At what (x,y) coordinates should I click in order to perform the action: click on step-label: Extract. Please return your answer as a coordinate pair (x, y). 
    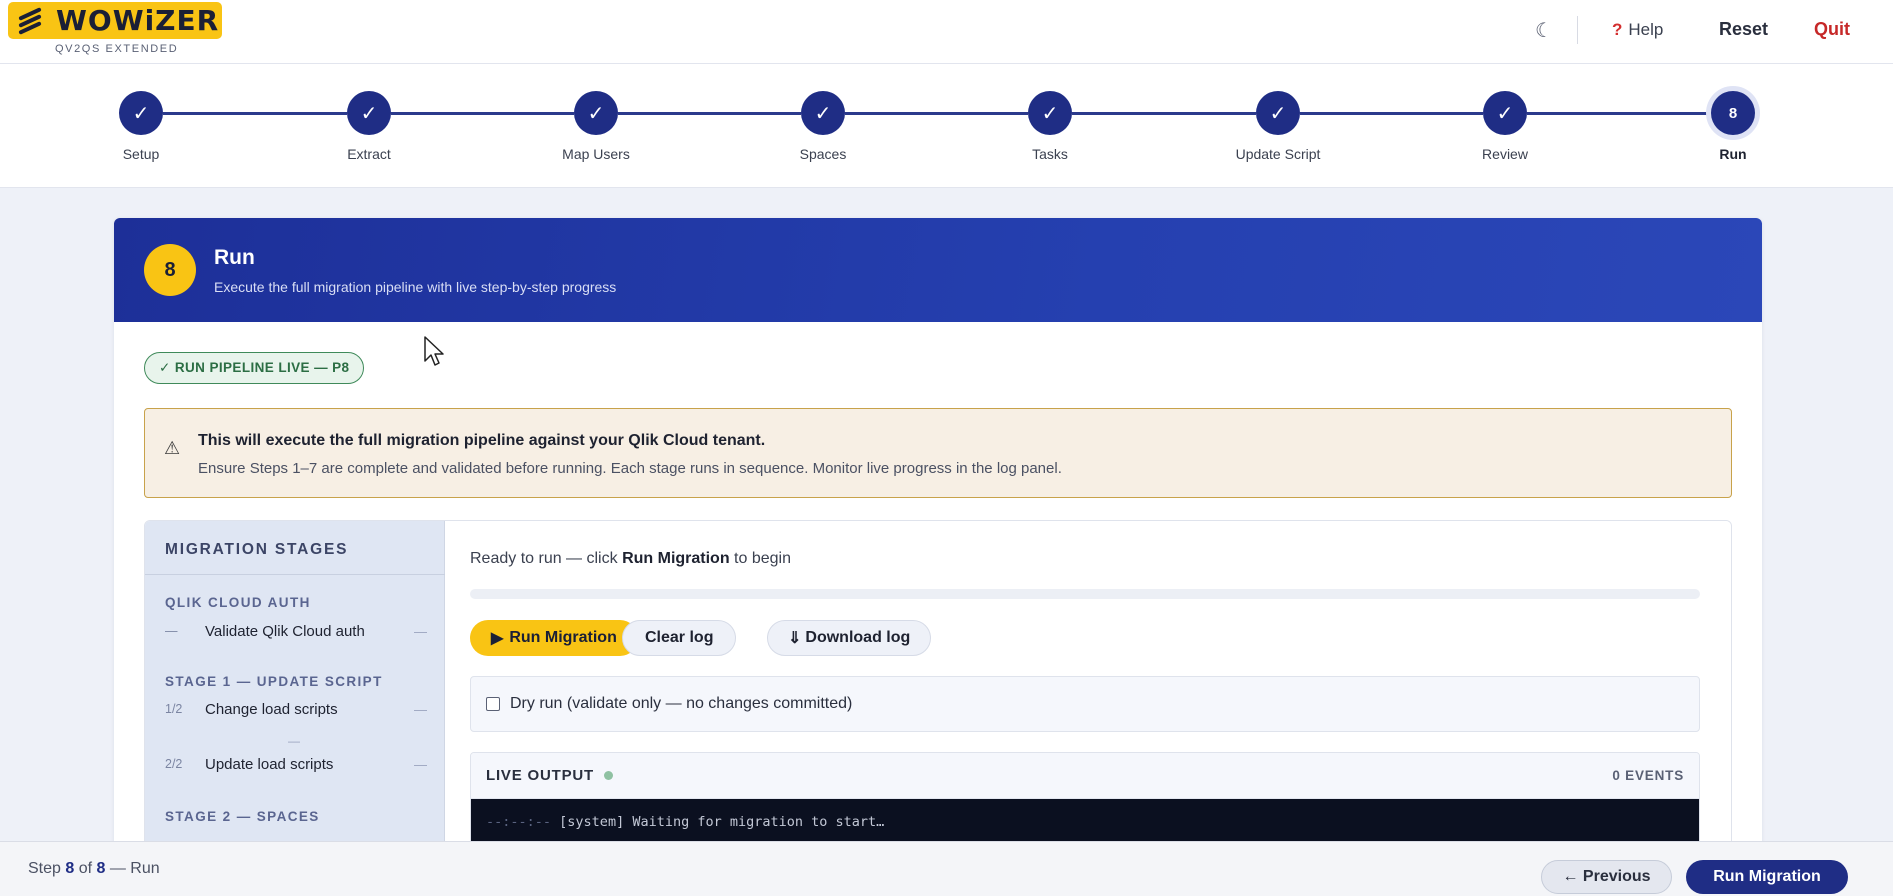
    Looking at the image, I should click on (369, 154).